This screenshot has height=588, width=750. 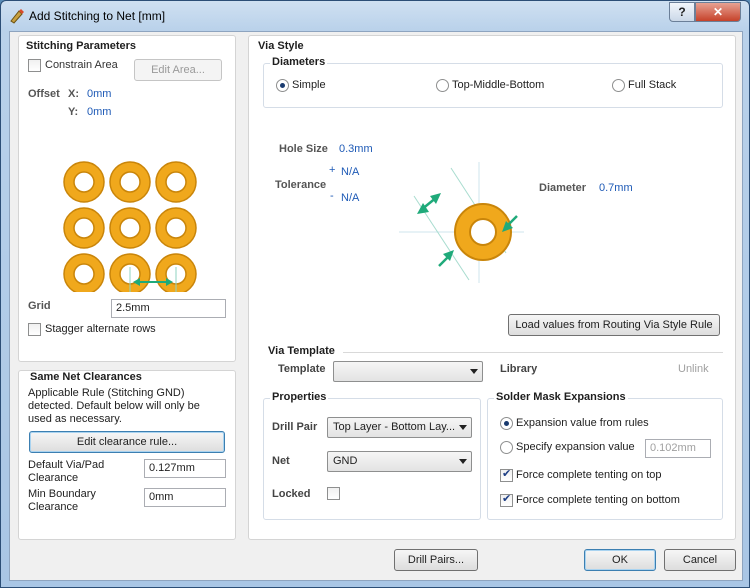 I want to click on diameter-label: Diameter, so click(x=563, y=188).